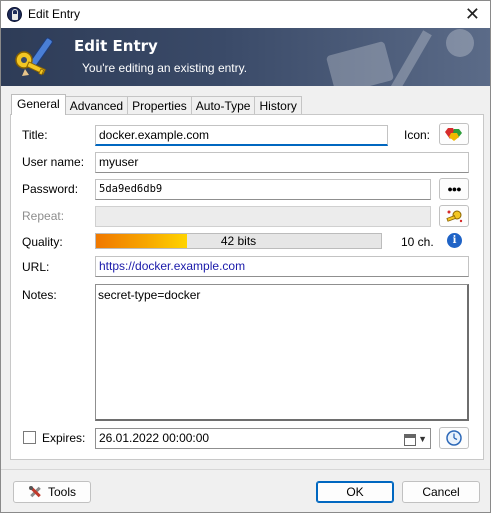 This screenshot has height=513, width=491. What do you see at coordinates (38, 104) in the screenshot?
I see `tab-general: General` at bounding box center [38, 104].